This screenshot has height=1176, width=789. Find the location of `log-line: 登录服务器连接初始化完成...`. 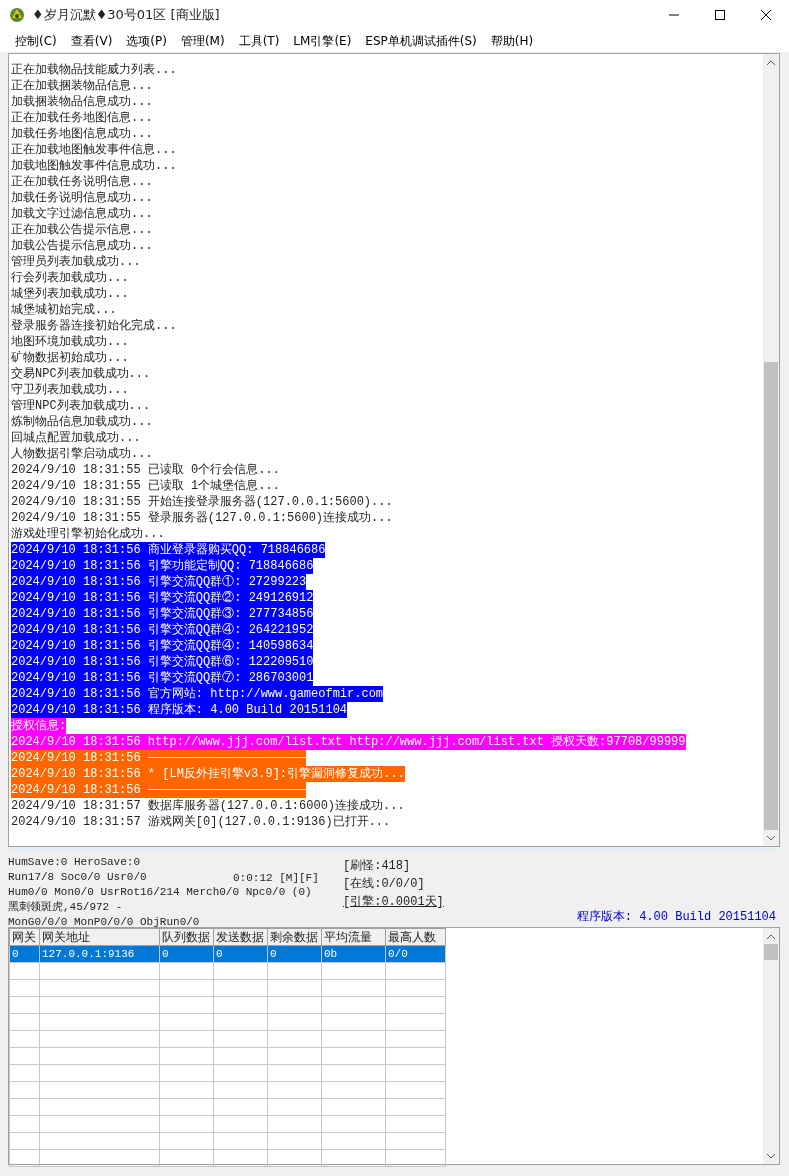

log-line: 登录服务器连接初始化完成... is located at coordinates (94, 326).